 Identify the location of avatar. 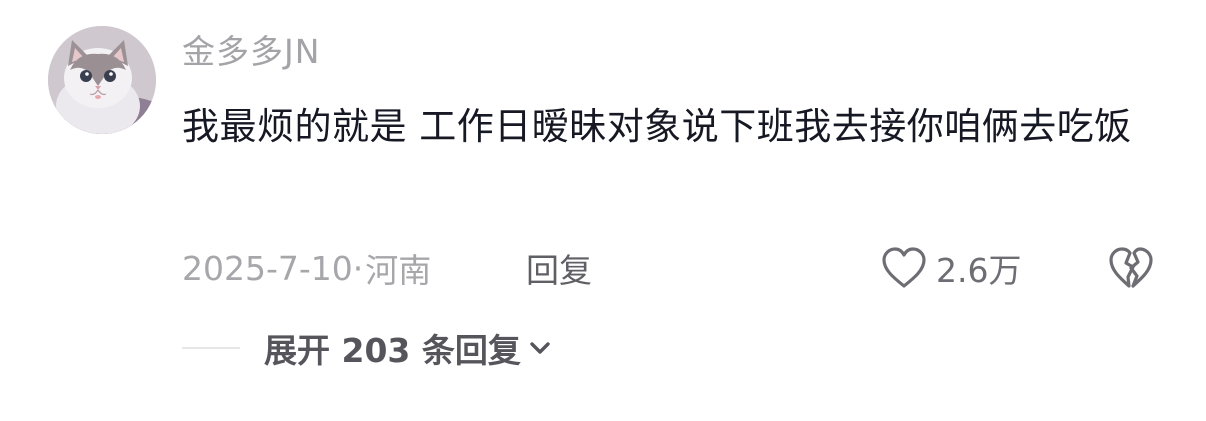
(102, 80).